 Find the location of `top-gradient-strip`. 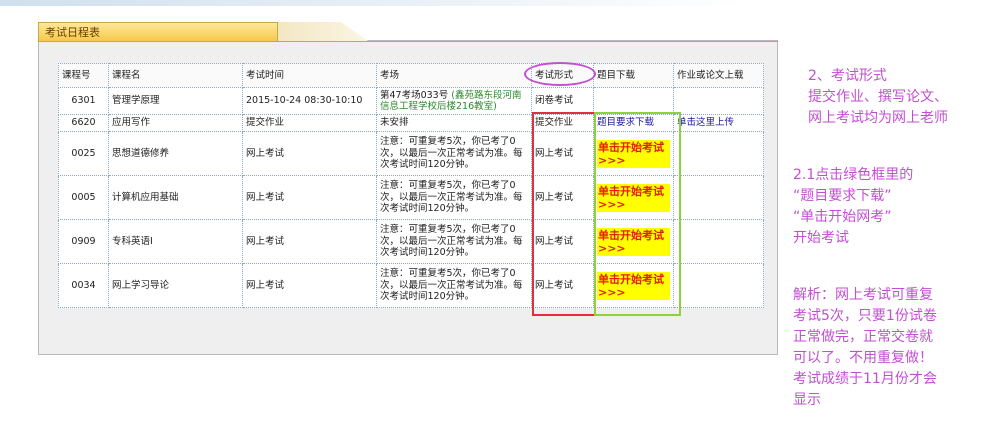

top-gradient-strip is located at coordinates (499, 3).